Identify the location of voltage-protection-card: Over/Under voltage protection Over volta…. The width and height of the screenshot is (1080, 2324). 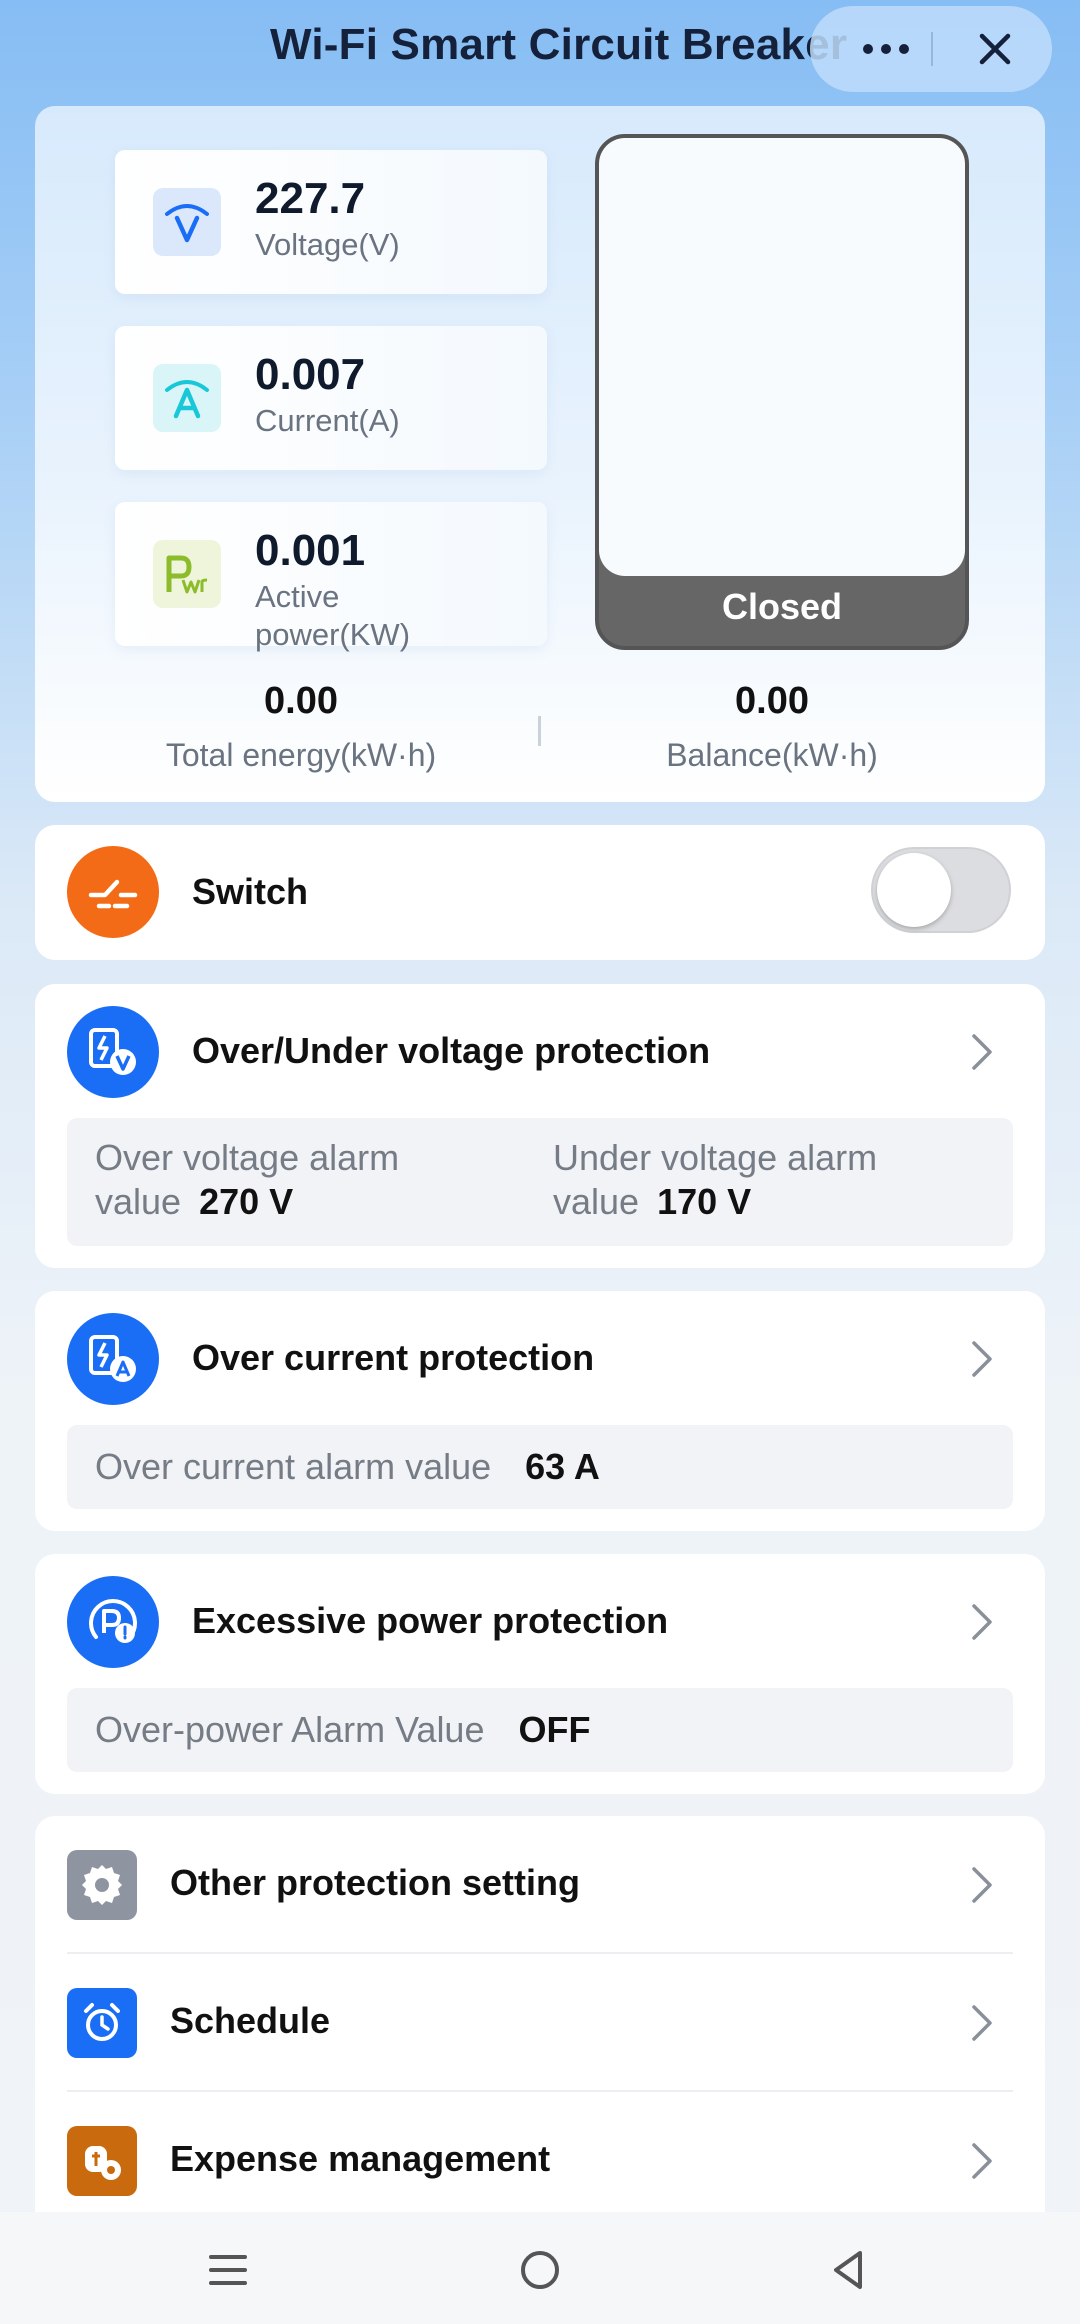
(540, 1126).